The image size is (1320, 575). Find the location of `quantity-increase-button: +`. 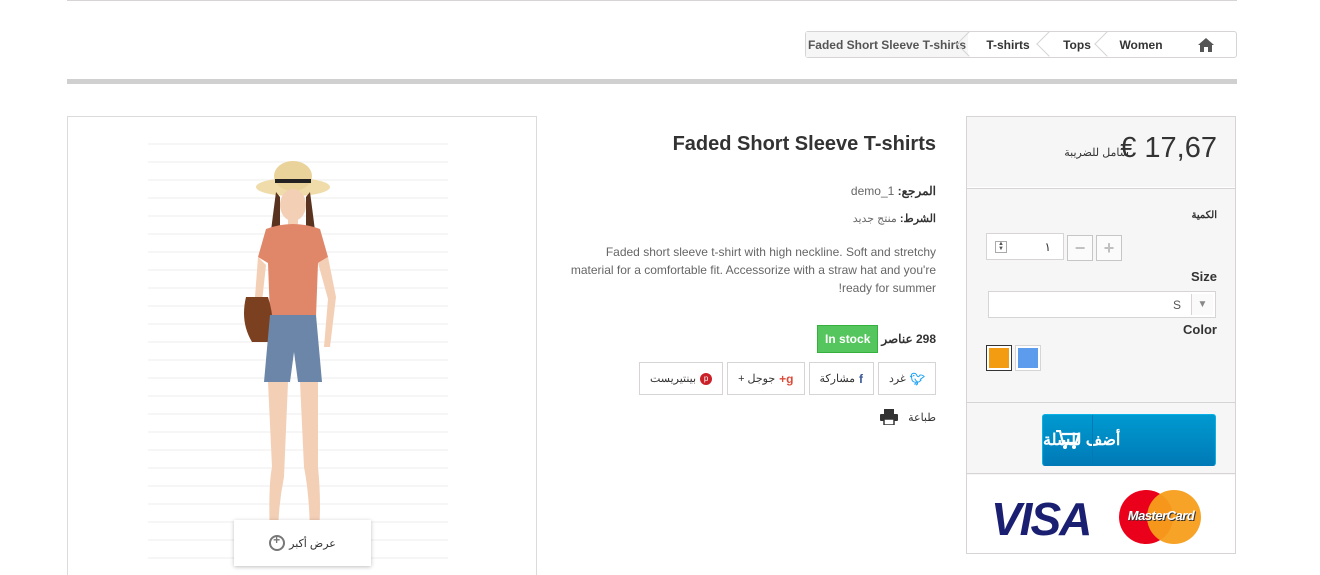

quantity-increase-button: + is located at coordinates (1109, 248).